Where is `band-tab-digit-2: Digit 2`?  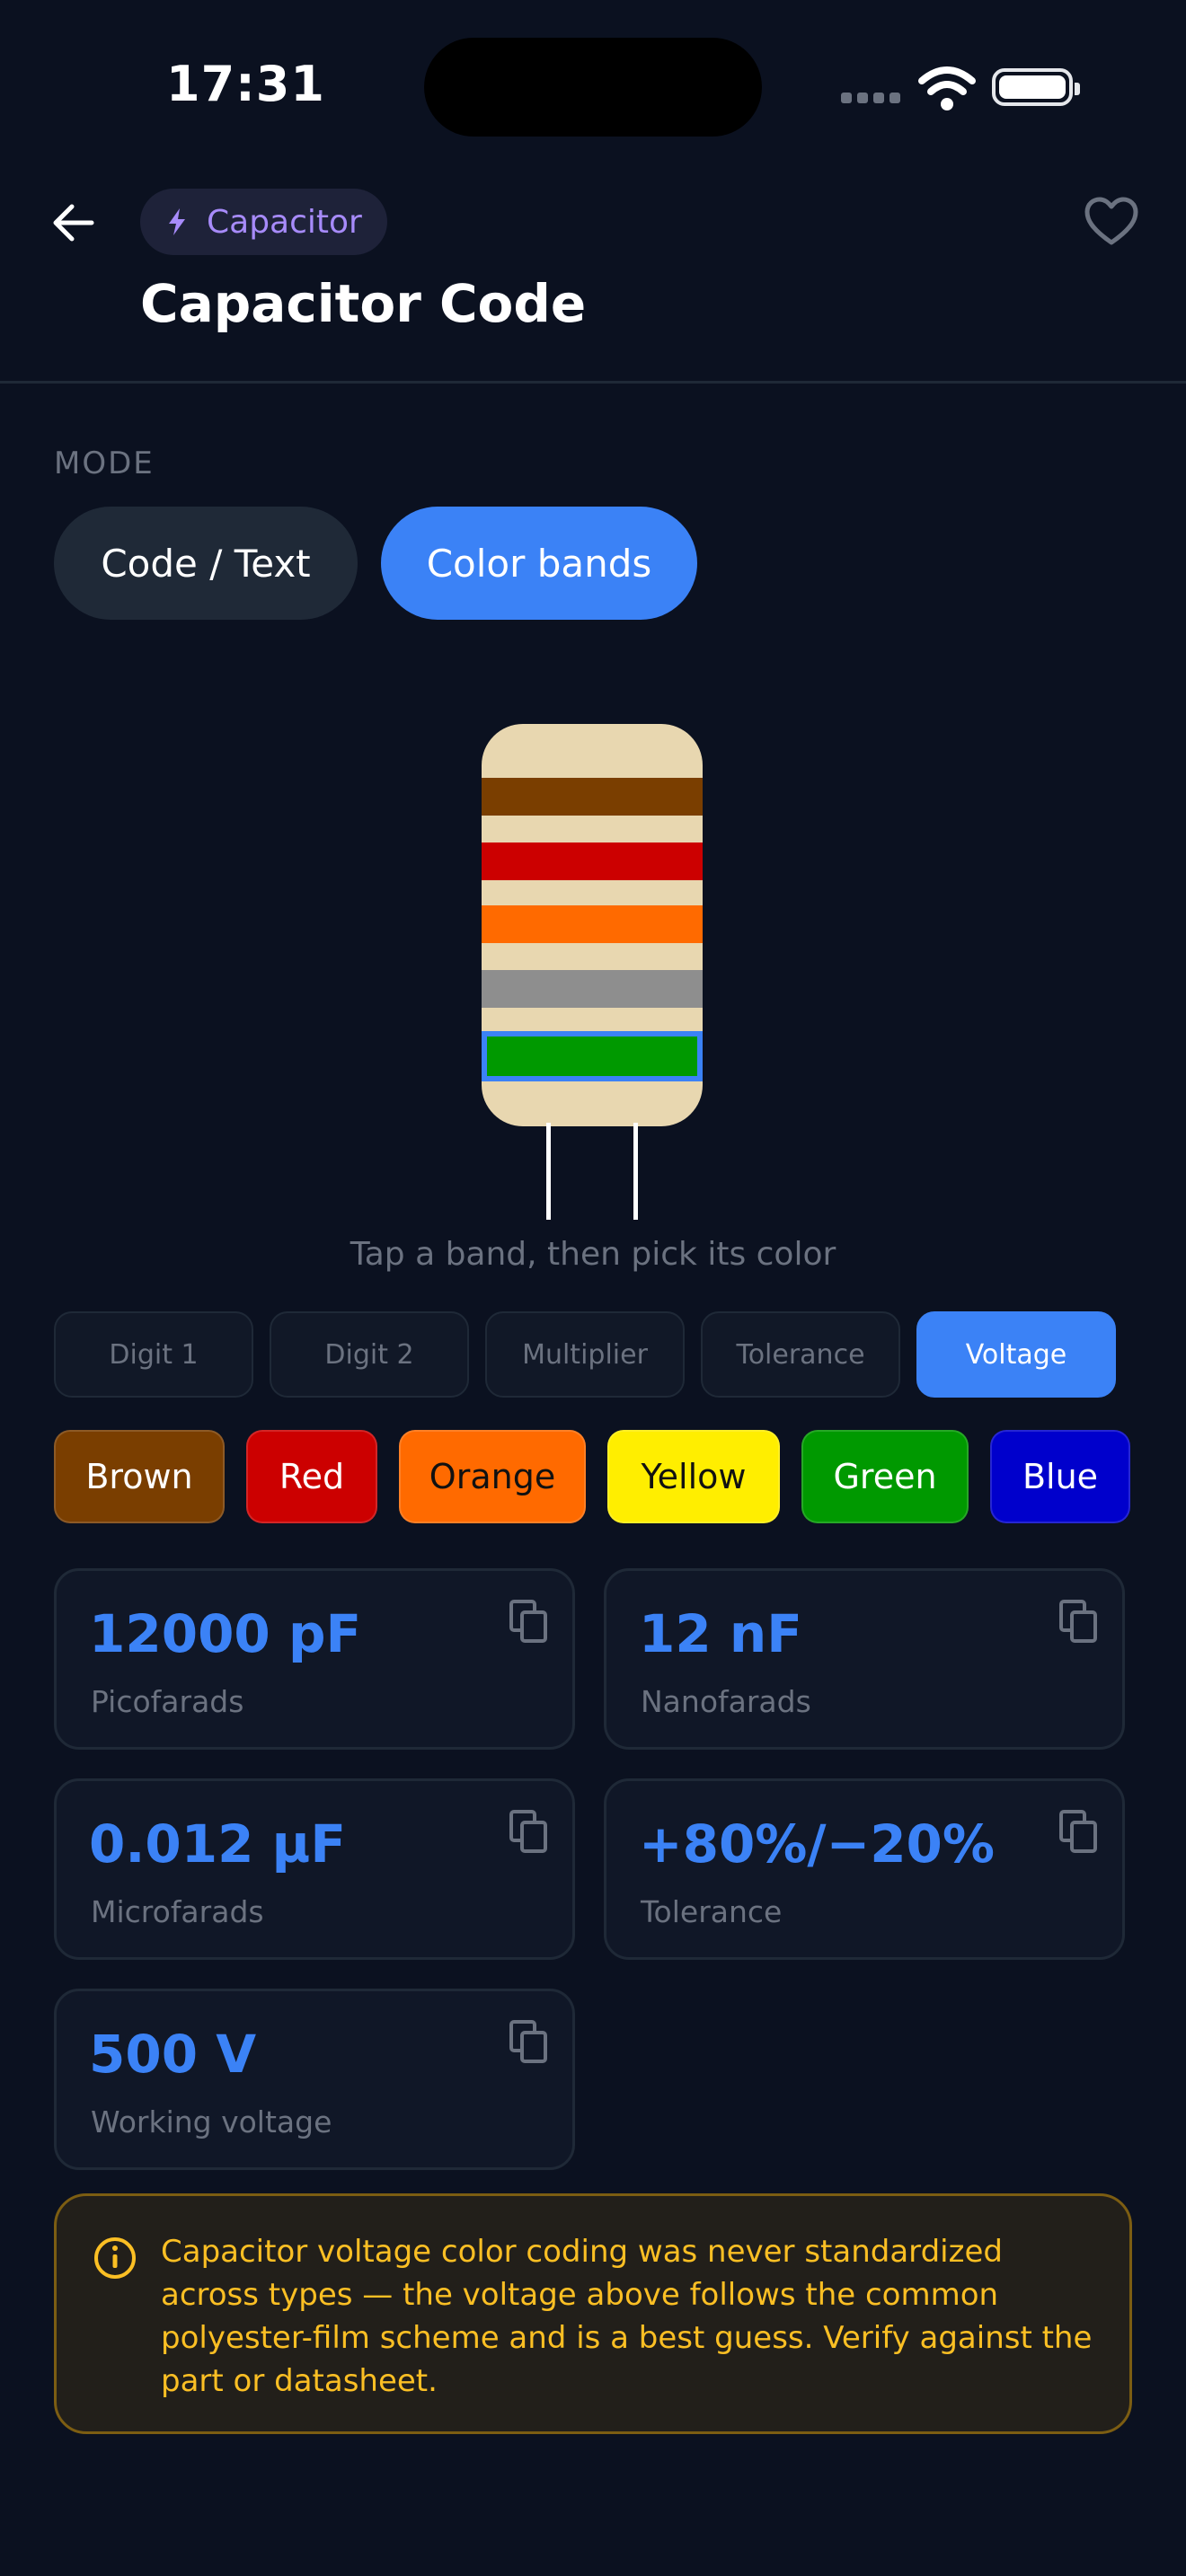 band-tab-digit-2: Digit 2 is located at coordinates (369, 1354).